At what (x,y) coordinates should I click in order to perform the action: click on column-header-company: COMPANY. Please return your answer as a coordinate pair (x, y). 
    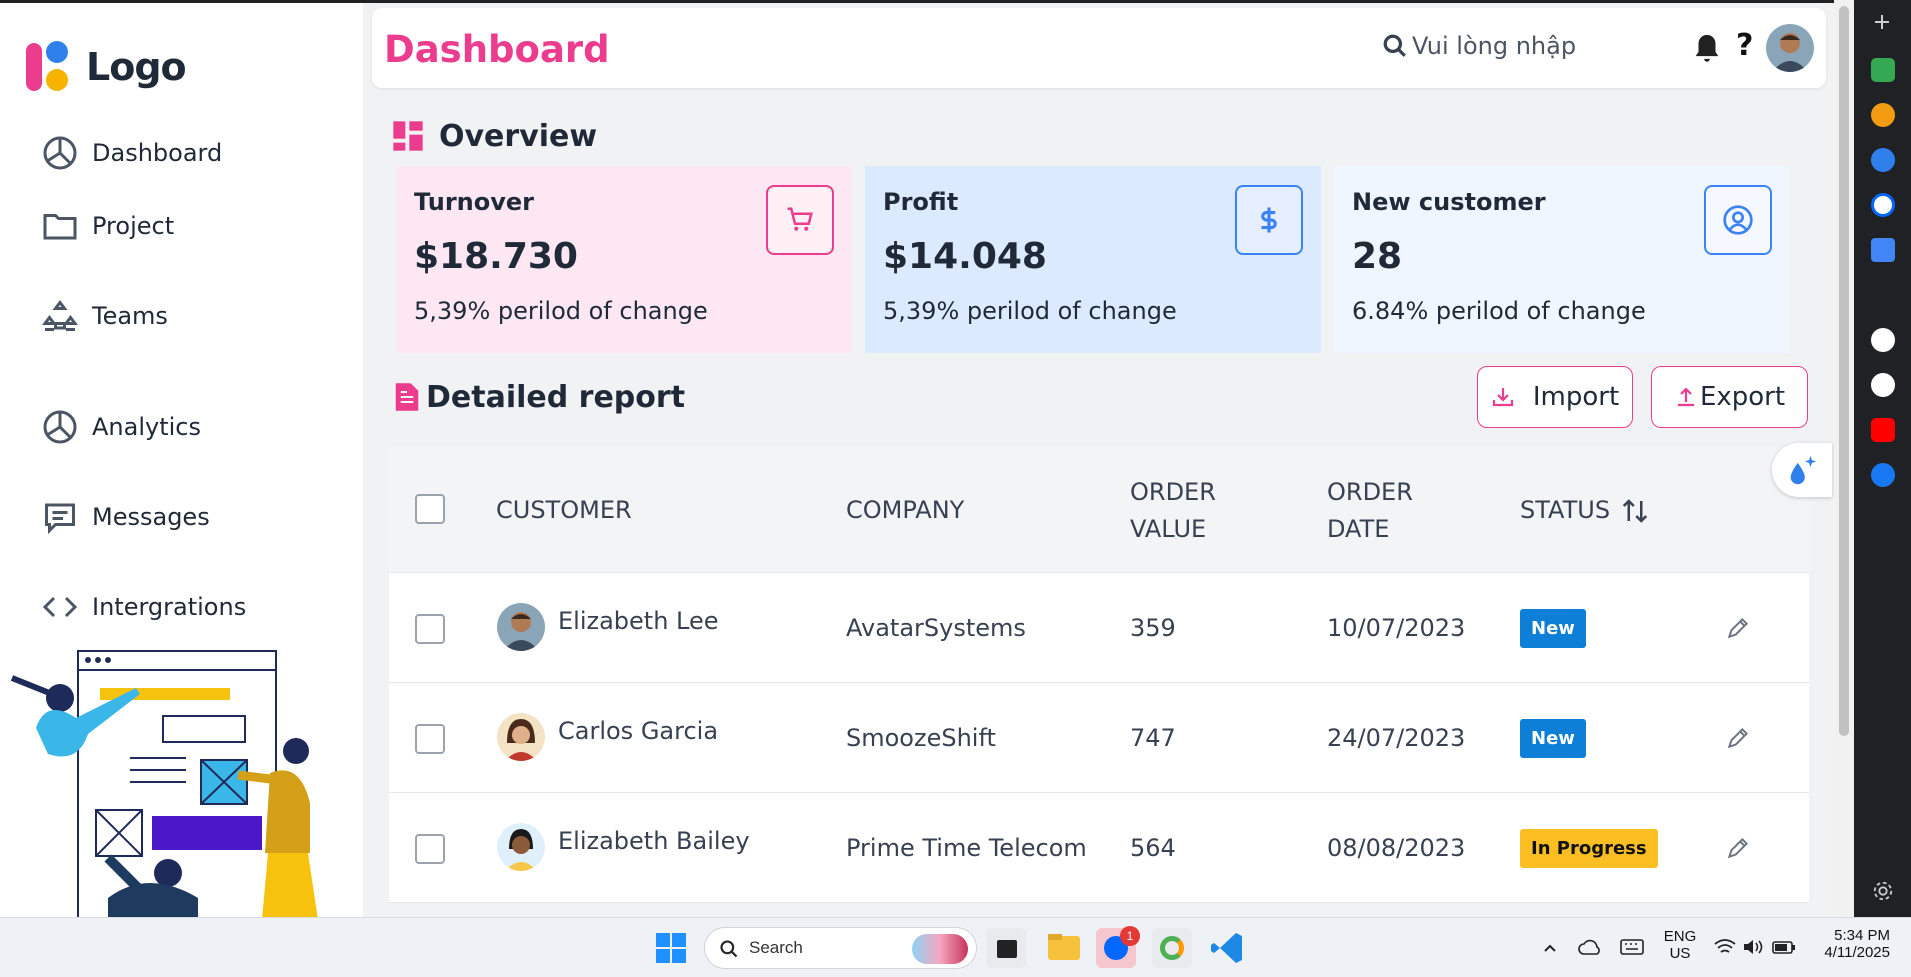
    Looking at the image, I should click on (905, 510).